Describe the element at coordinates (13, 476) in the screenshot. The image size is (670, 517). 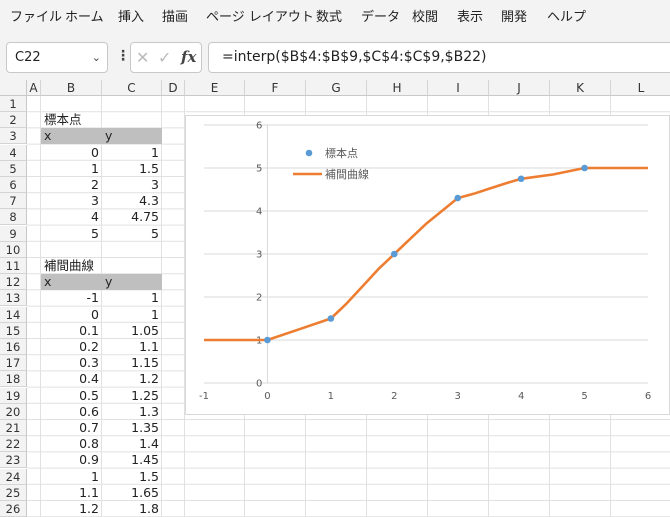
I see `row-header: 24` at that location.